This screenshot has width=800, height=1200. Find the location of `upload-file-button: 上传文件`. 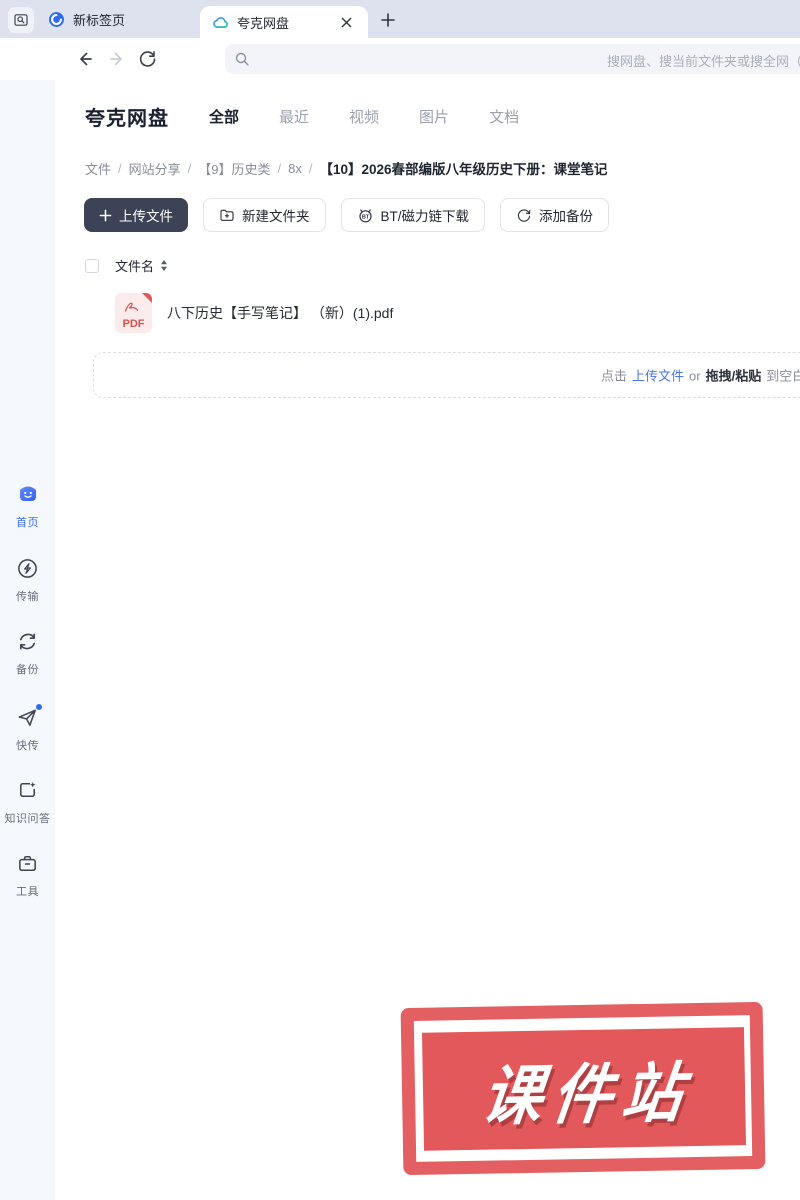

upload-file-button: 上传文件 is located at coordinates (136, 215).